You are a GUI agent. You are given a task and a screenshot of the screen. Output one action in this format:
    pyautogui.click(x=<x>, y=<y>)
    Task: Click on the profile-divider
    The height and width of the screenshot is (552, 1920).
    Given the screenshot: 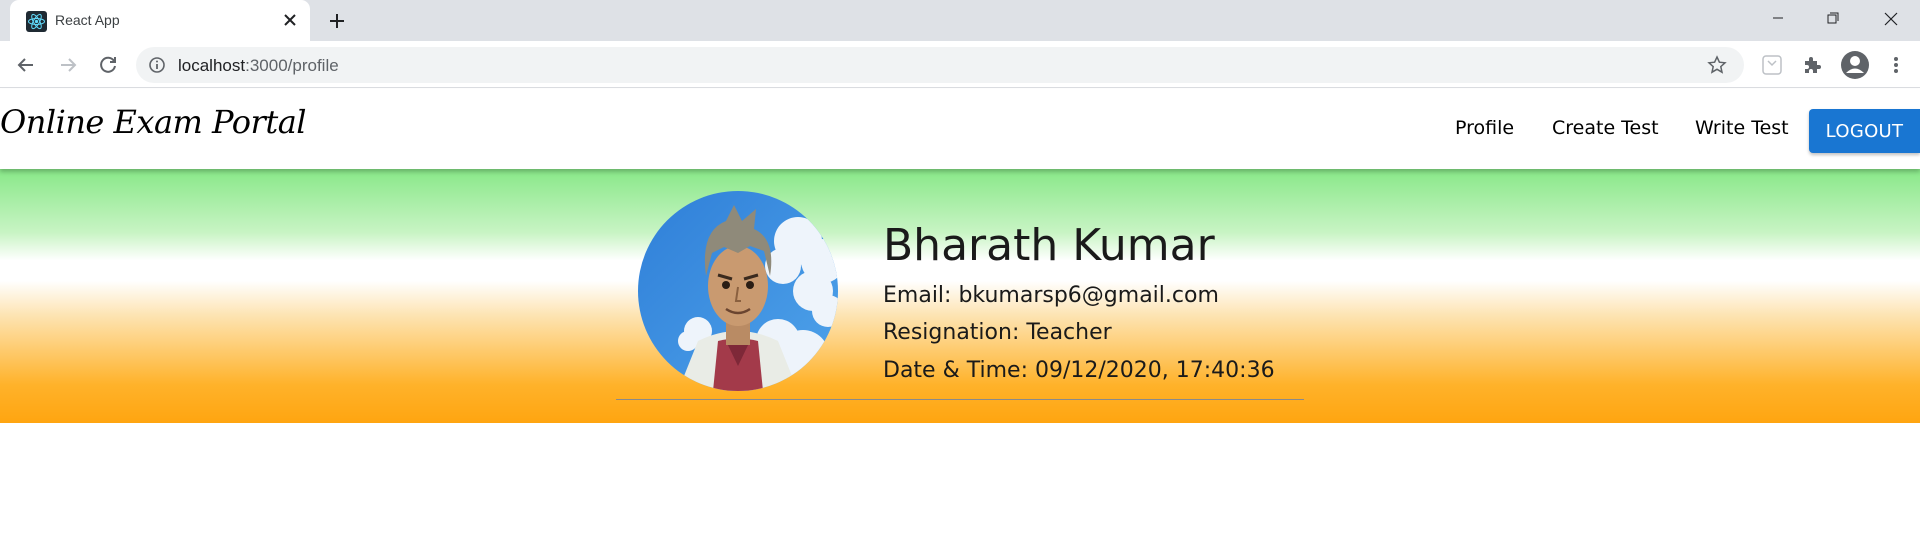 What is the action you would take?
    pyautogui.click(x=960, y=399)
    